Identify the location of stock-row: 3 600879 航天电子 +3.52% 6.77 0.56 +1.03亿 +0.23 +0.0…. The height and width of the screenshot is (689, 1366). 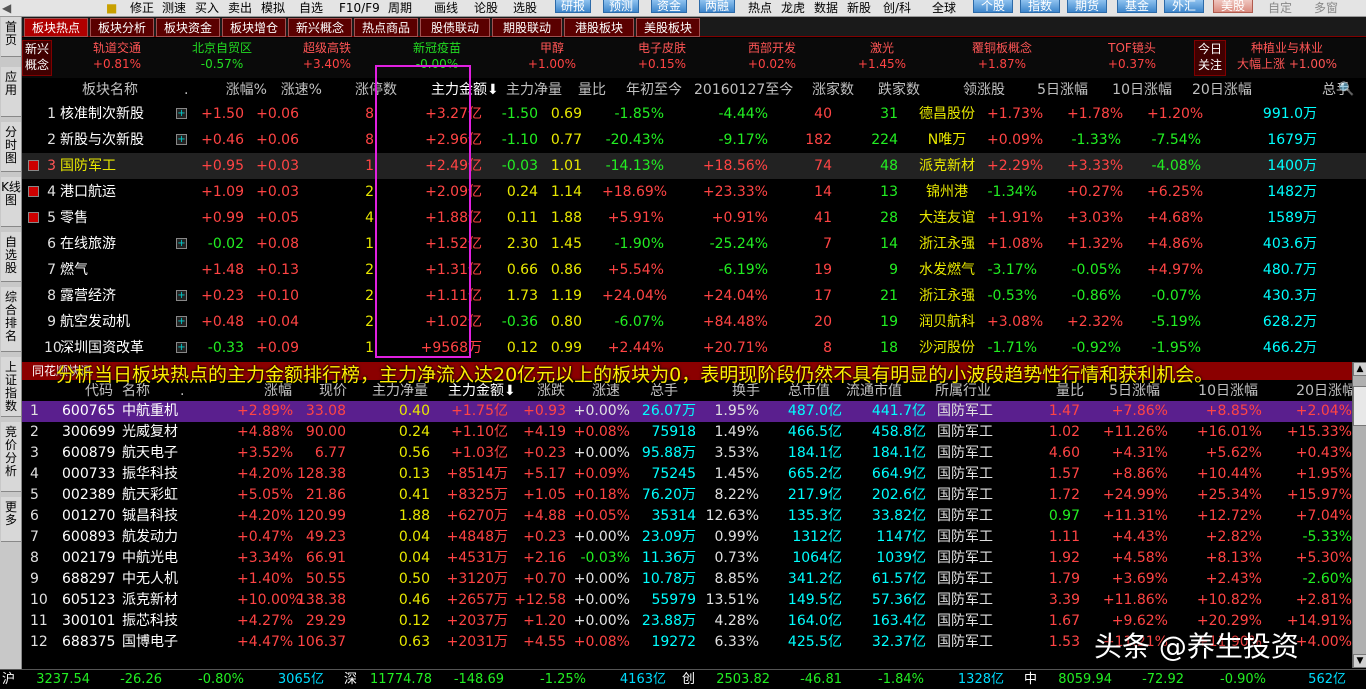
(687, 453).